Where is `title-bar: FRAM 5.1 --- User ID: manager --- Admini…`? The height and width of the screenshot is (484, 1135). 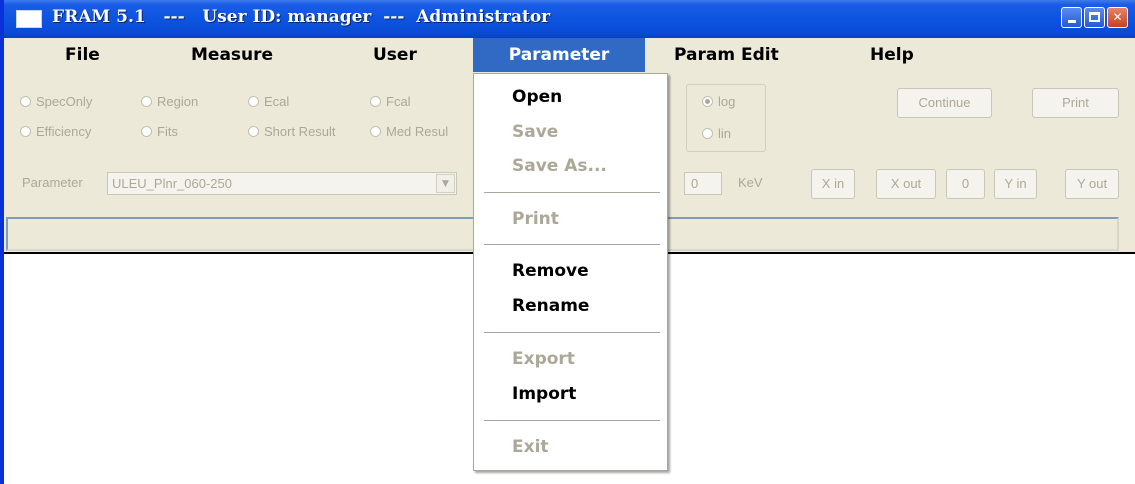
title-bar: FRAM 5.1 --- User ID: manager --- Admini… is located at coordinates (569, 19).